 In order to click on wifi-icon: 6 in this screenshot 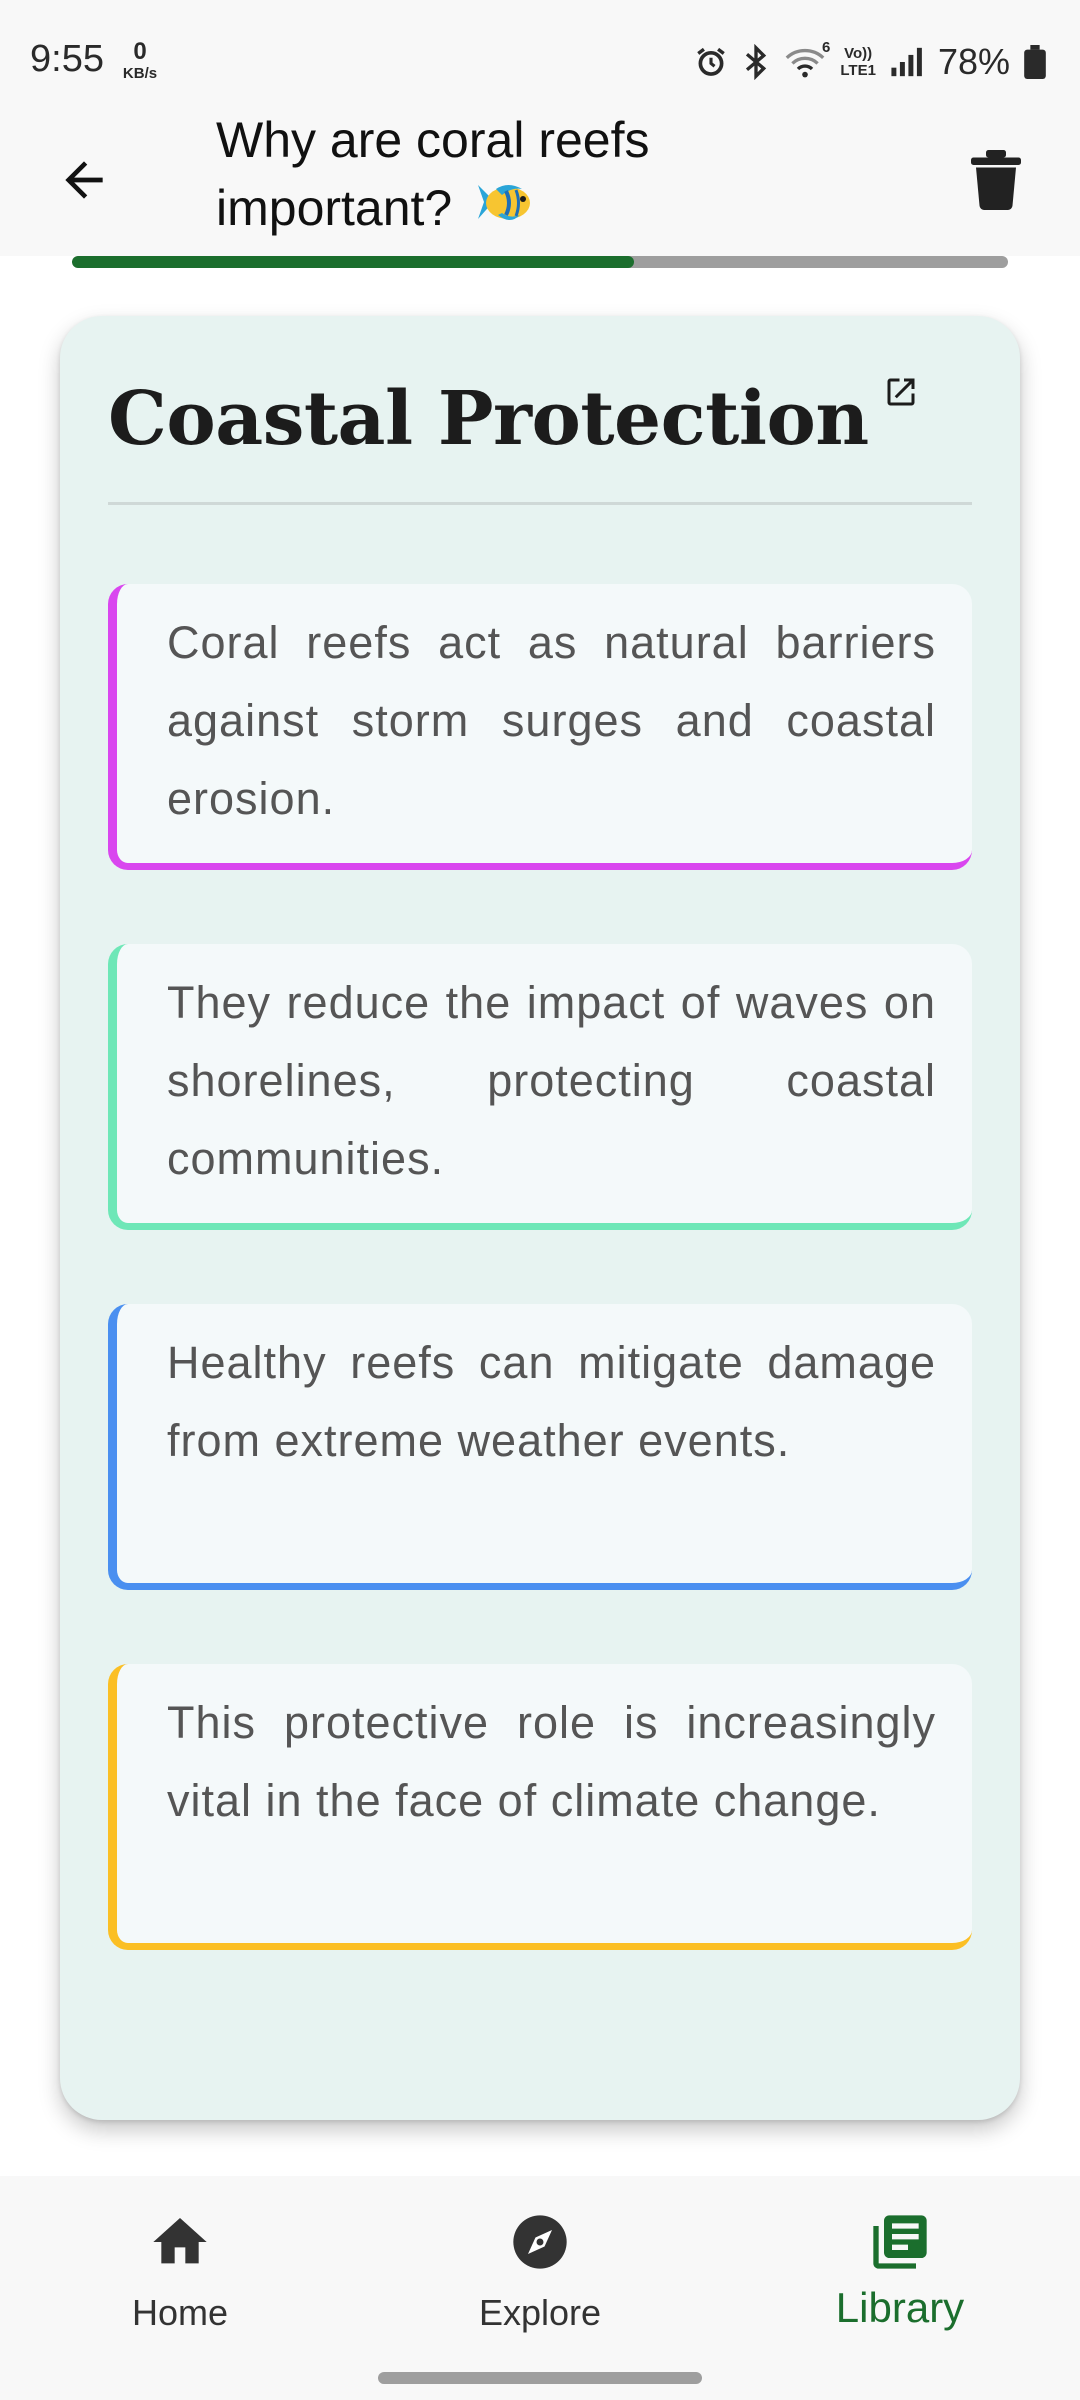, I will do `click(807, 59)`.